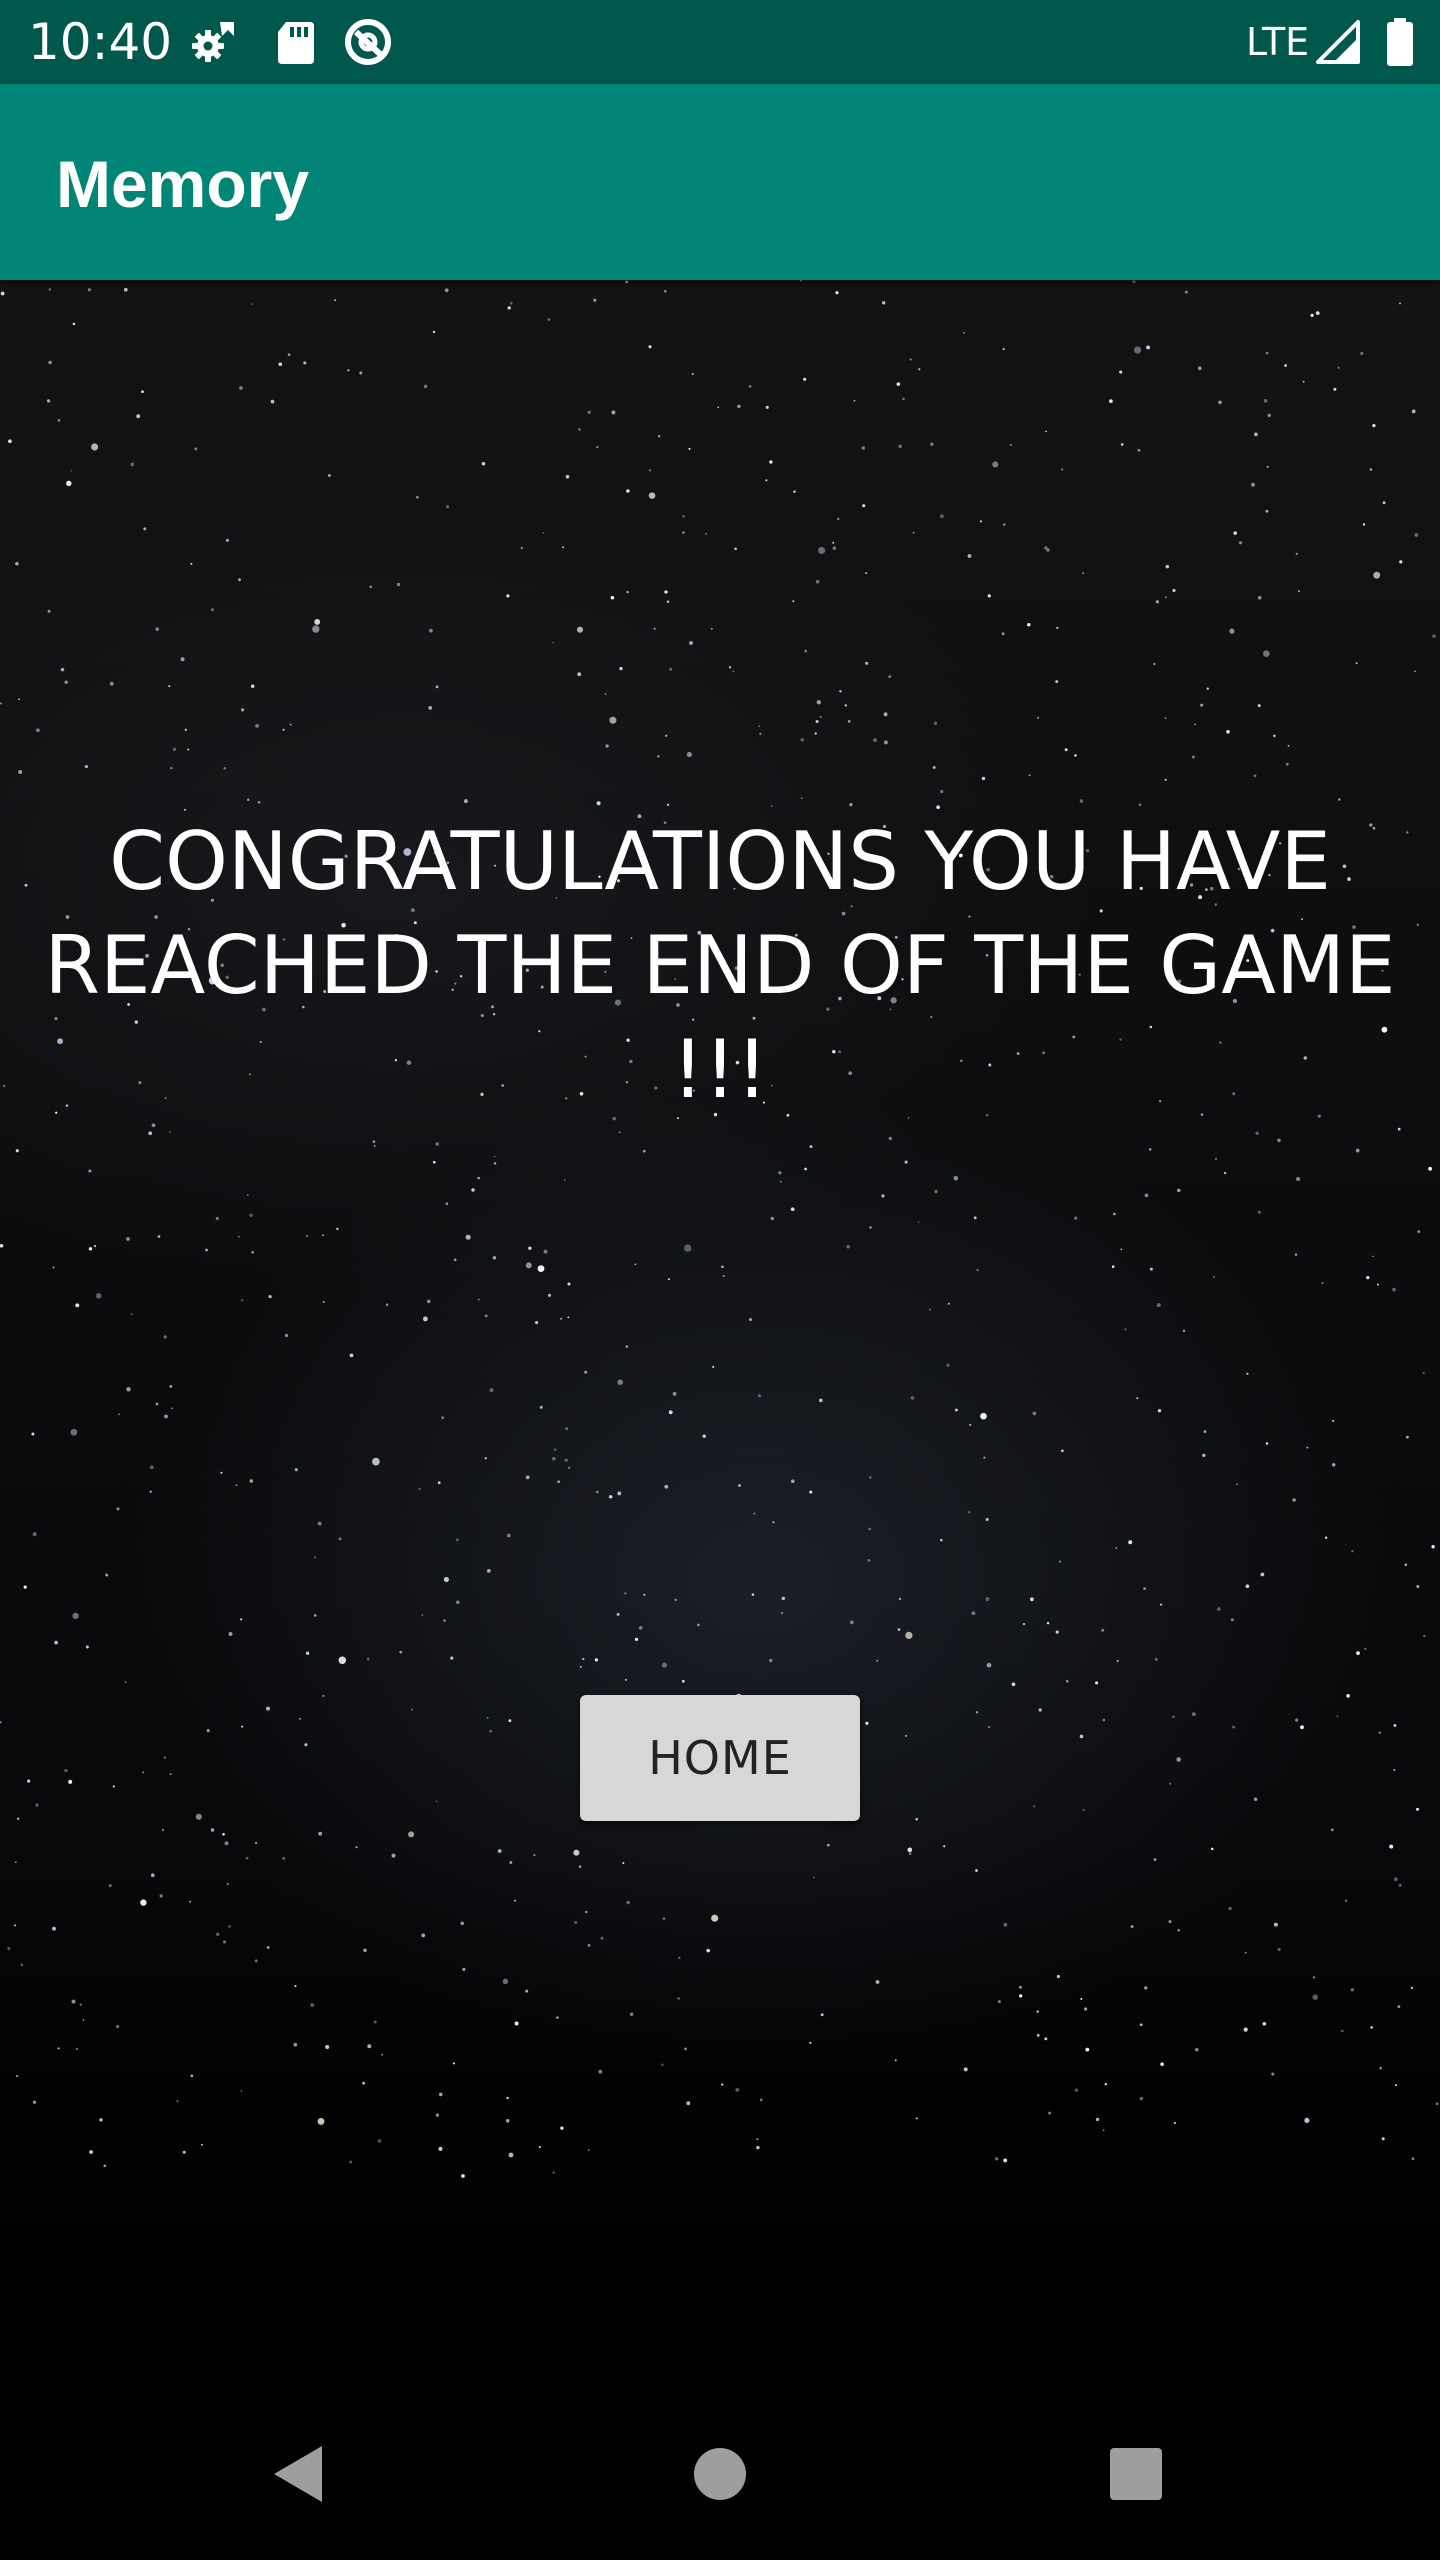  Describe the element at coordinates (1278, 42) in the screenshot. I see `network-type-label: LTE` at that location.